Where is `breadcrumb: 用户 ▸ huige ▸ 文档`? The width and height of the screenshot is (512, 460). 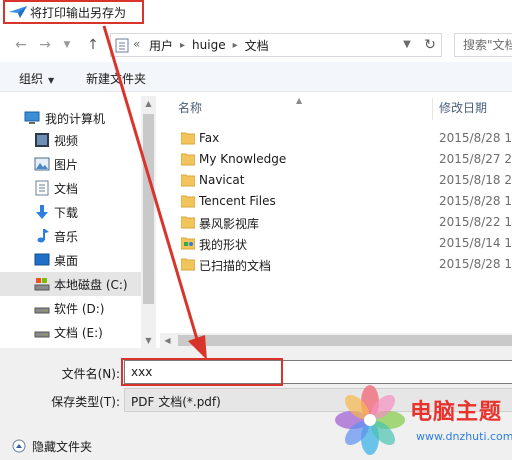
breadcrumb: 用户 ▸ huige ▸ 文档 is located at coordinates (209, 45).